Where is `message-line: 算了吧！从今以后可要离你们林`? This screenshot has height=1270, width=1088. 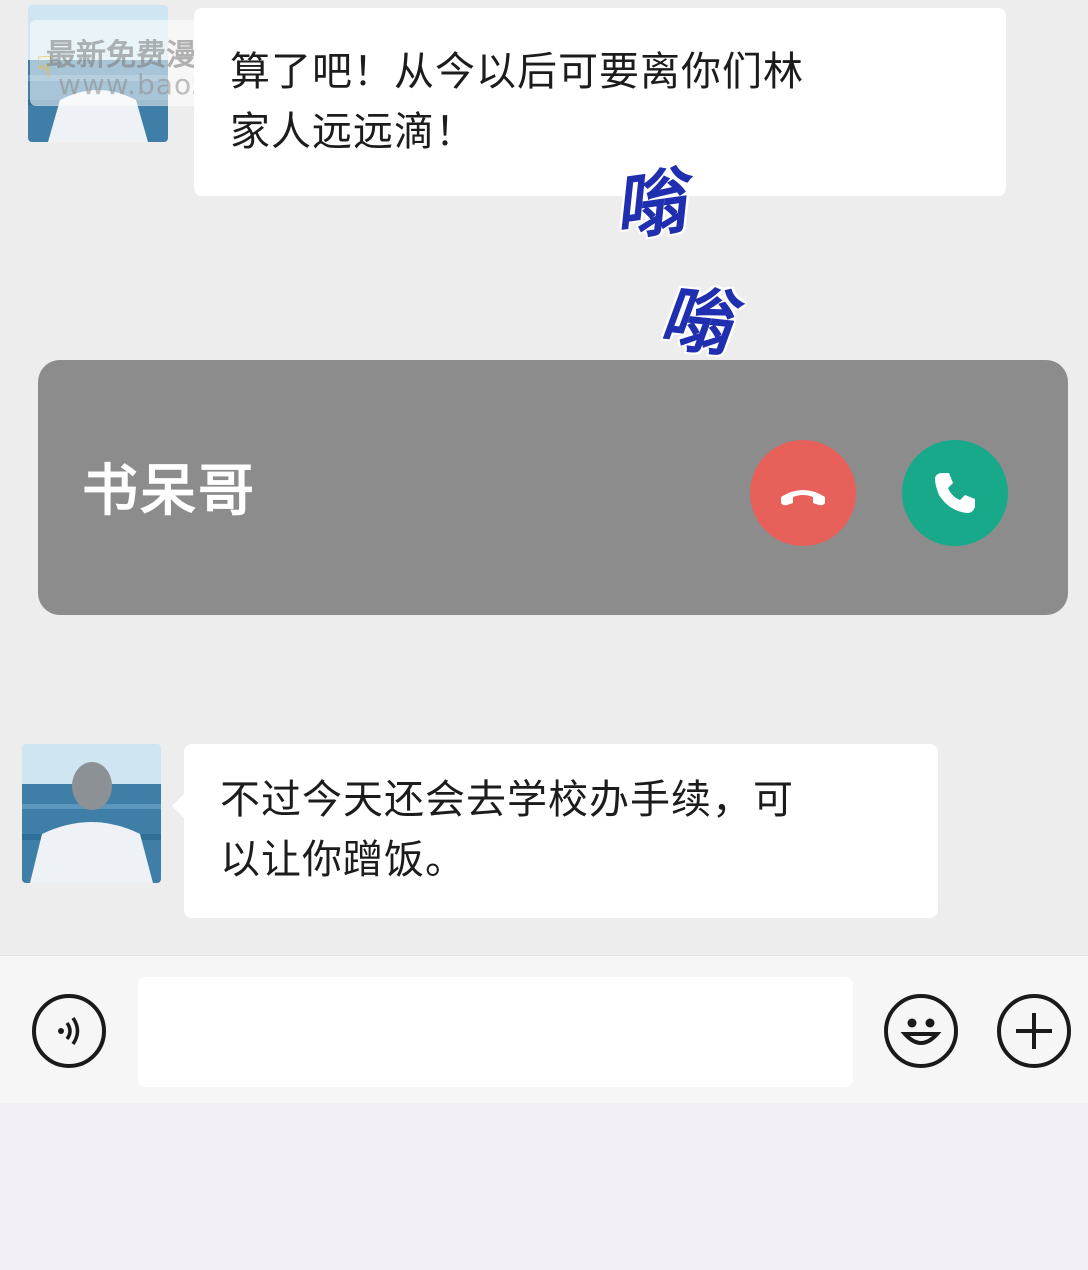
message-line: 算了吧！从今以后可要离你们林 is located at coordinates (517, 72).